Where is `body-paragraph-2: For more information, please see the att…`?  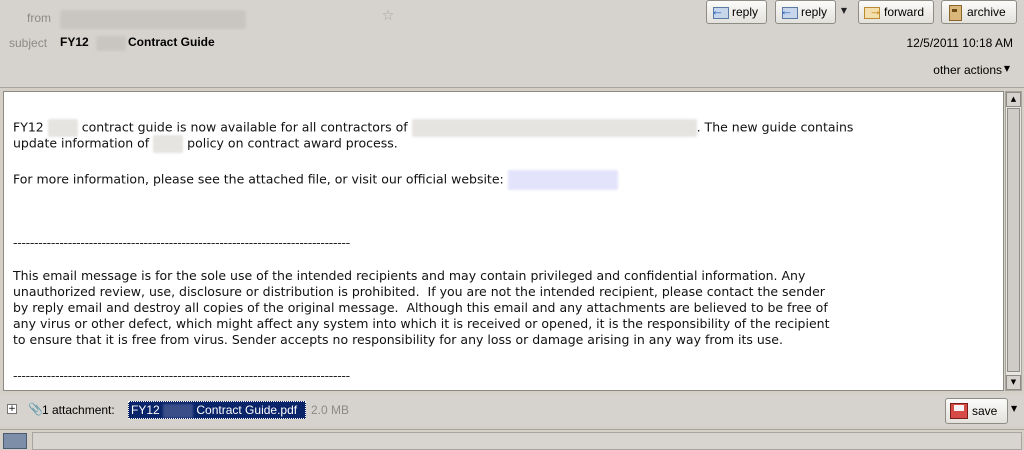
body-paragraph-2: For more information, please see the att… is located at coordinates (315, 180).